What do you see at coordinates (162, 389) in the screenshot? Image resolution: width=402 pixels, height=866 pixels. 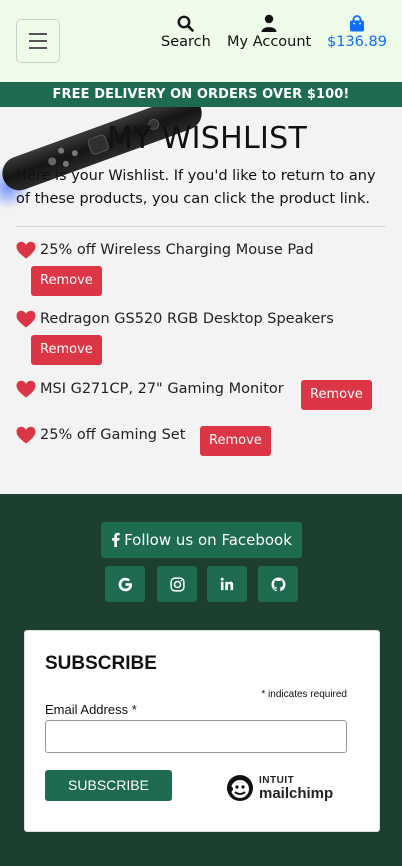 I see `wishlist-item-link: MSI G271CP, 27" Gaming Monitor` at bounding box center [162, 389].